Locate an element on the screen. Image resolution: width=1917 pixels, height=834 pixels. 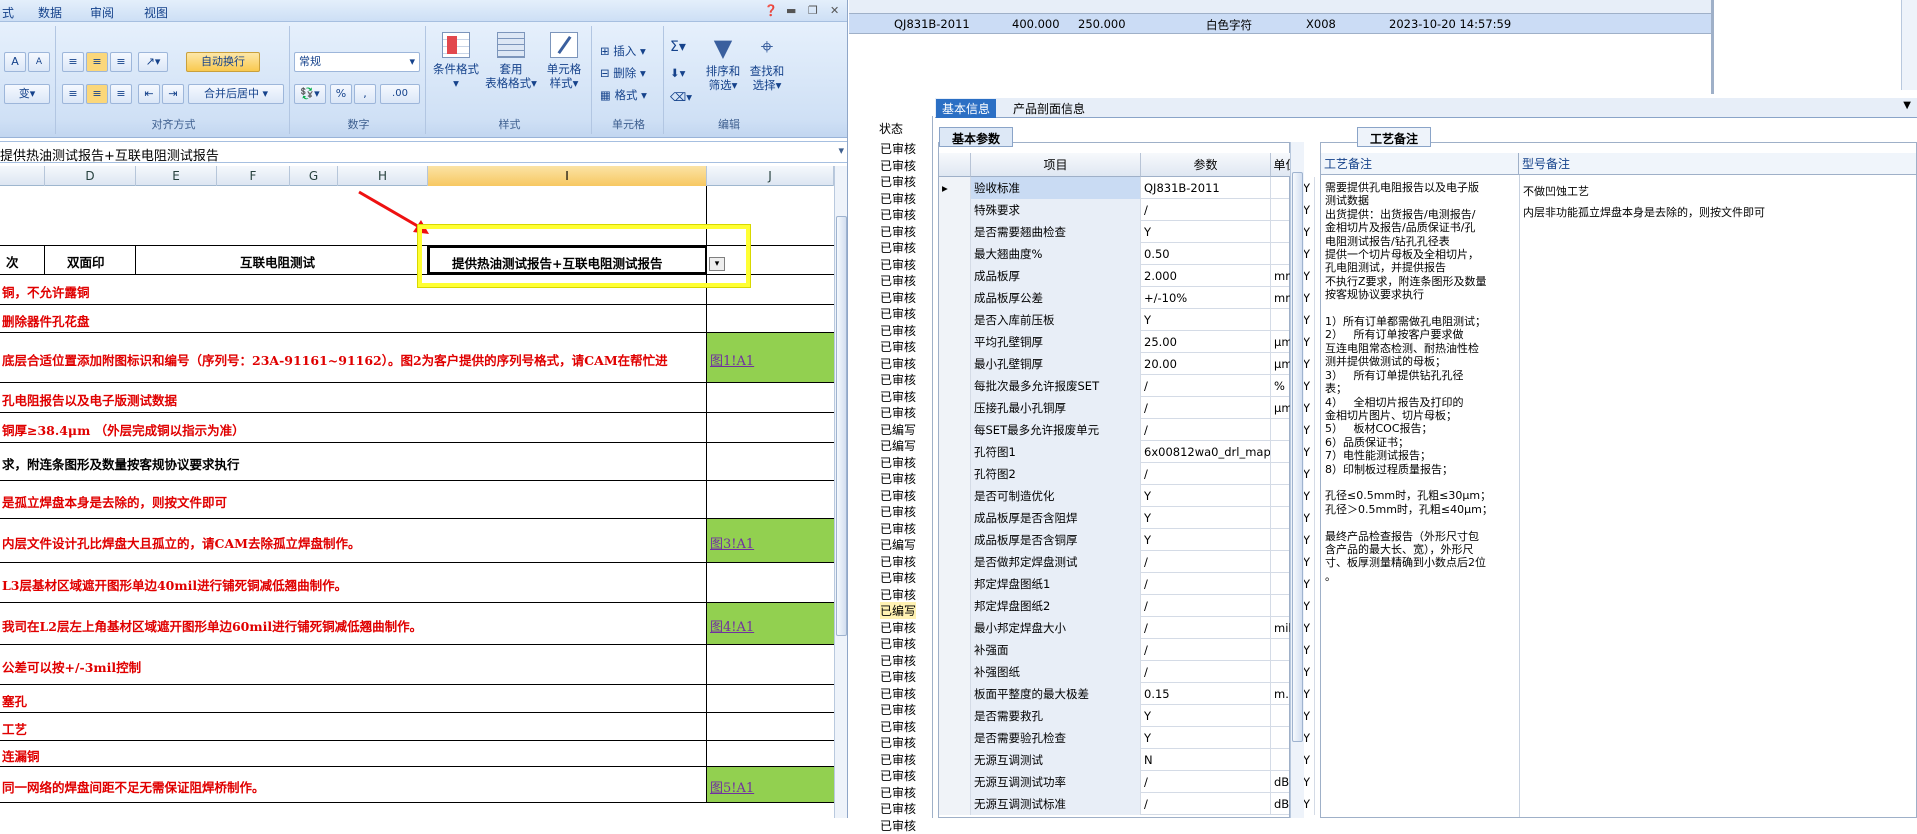
clear-icon: ⌫▾ is located at coordinates (681, 97).